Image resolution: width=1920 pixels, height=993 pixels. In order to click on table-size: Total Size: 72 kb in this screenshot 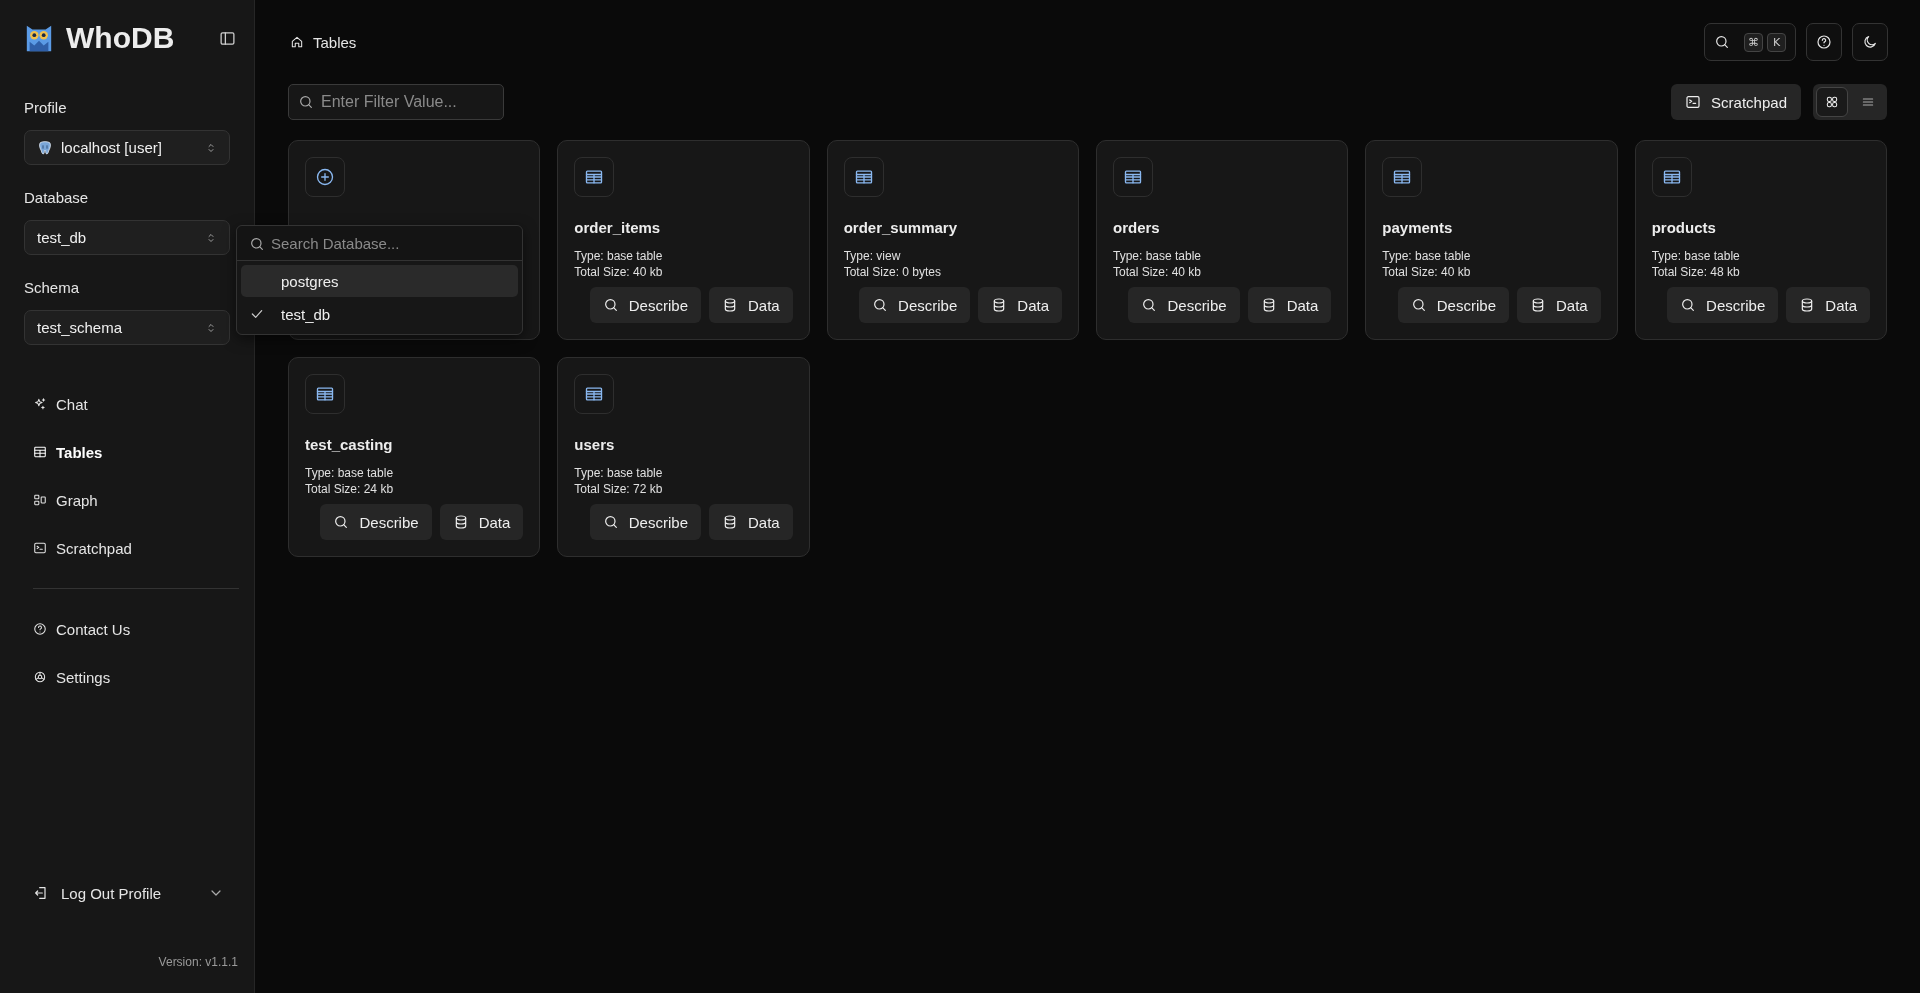, I will do `click(619, 489)`.